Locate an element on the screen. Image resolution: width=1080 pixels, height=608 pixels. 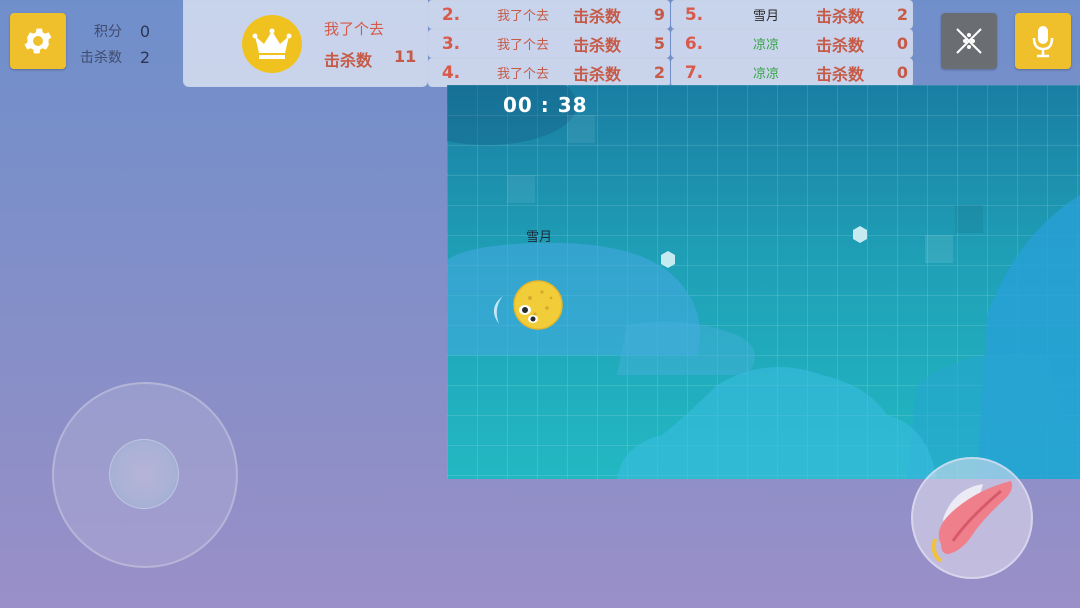
rank-kills-value: 5 is located at coordinates (659, 43).